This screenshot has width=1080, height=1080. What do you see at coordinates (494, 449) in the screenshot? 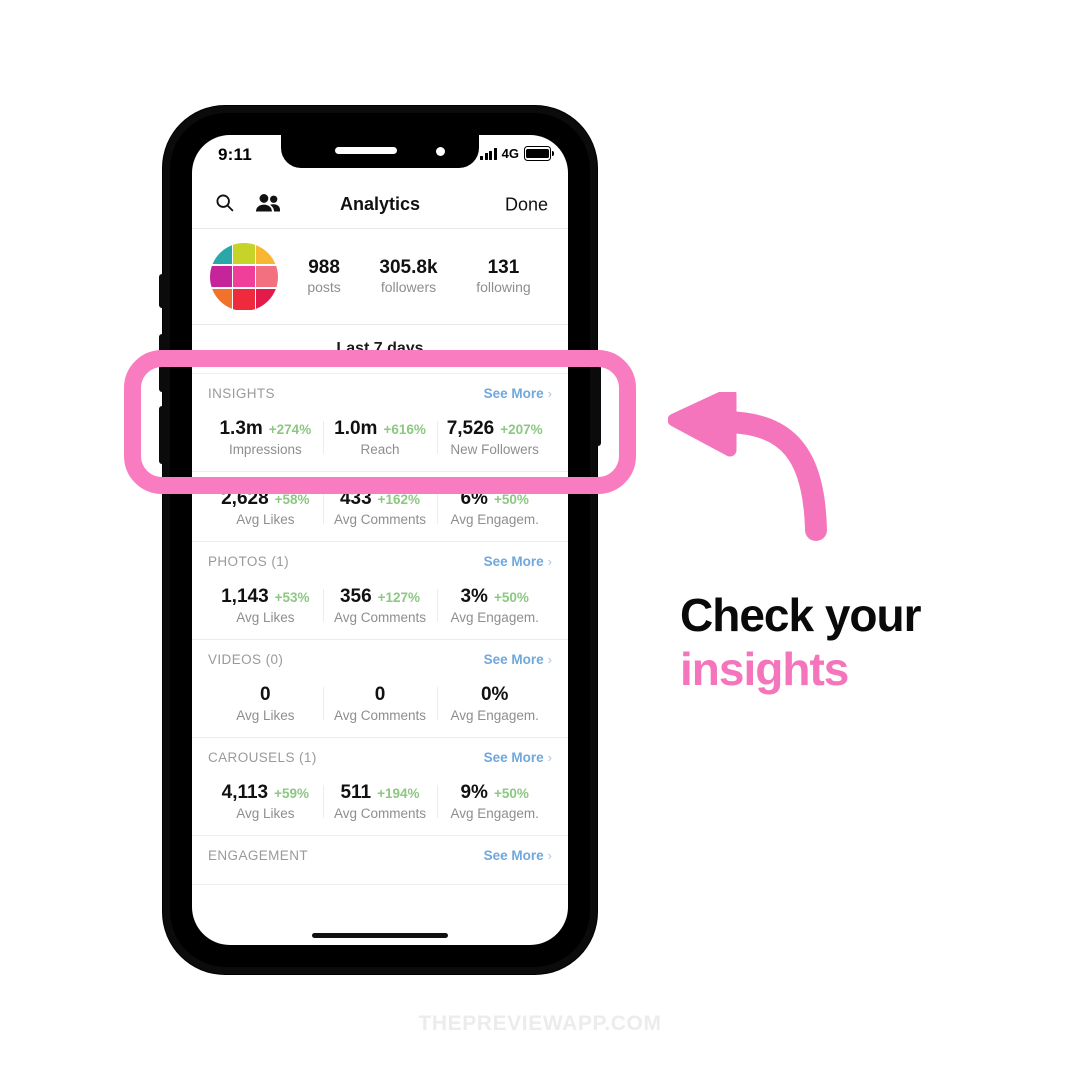
I see `metric-label: New Followers` at bounding box center [494, 449].